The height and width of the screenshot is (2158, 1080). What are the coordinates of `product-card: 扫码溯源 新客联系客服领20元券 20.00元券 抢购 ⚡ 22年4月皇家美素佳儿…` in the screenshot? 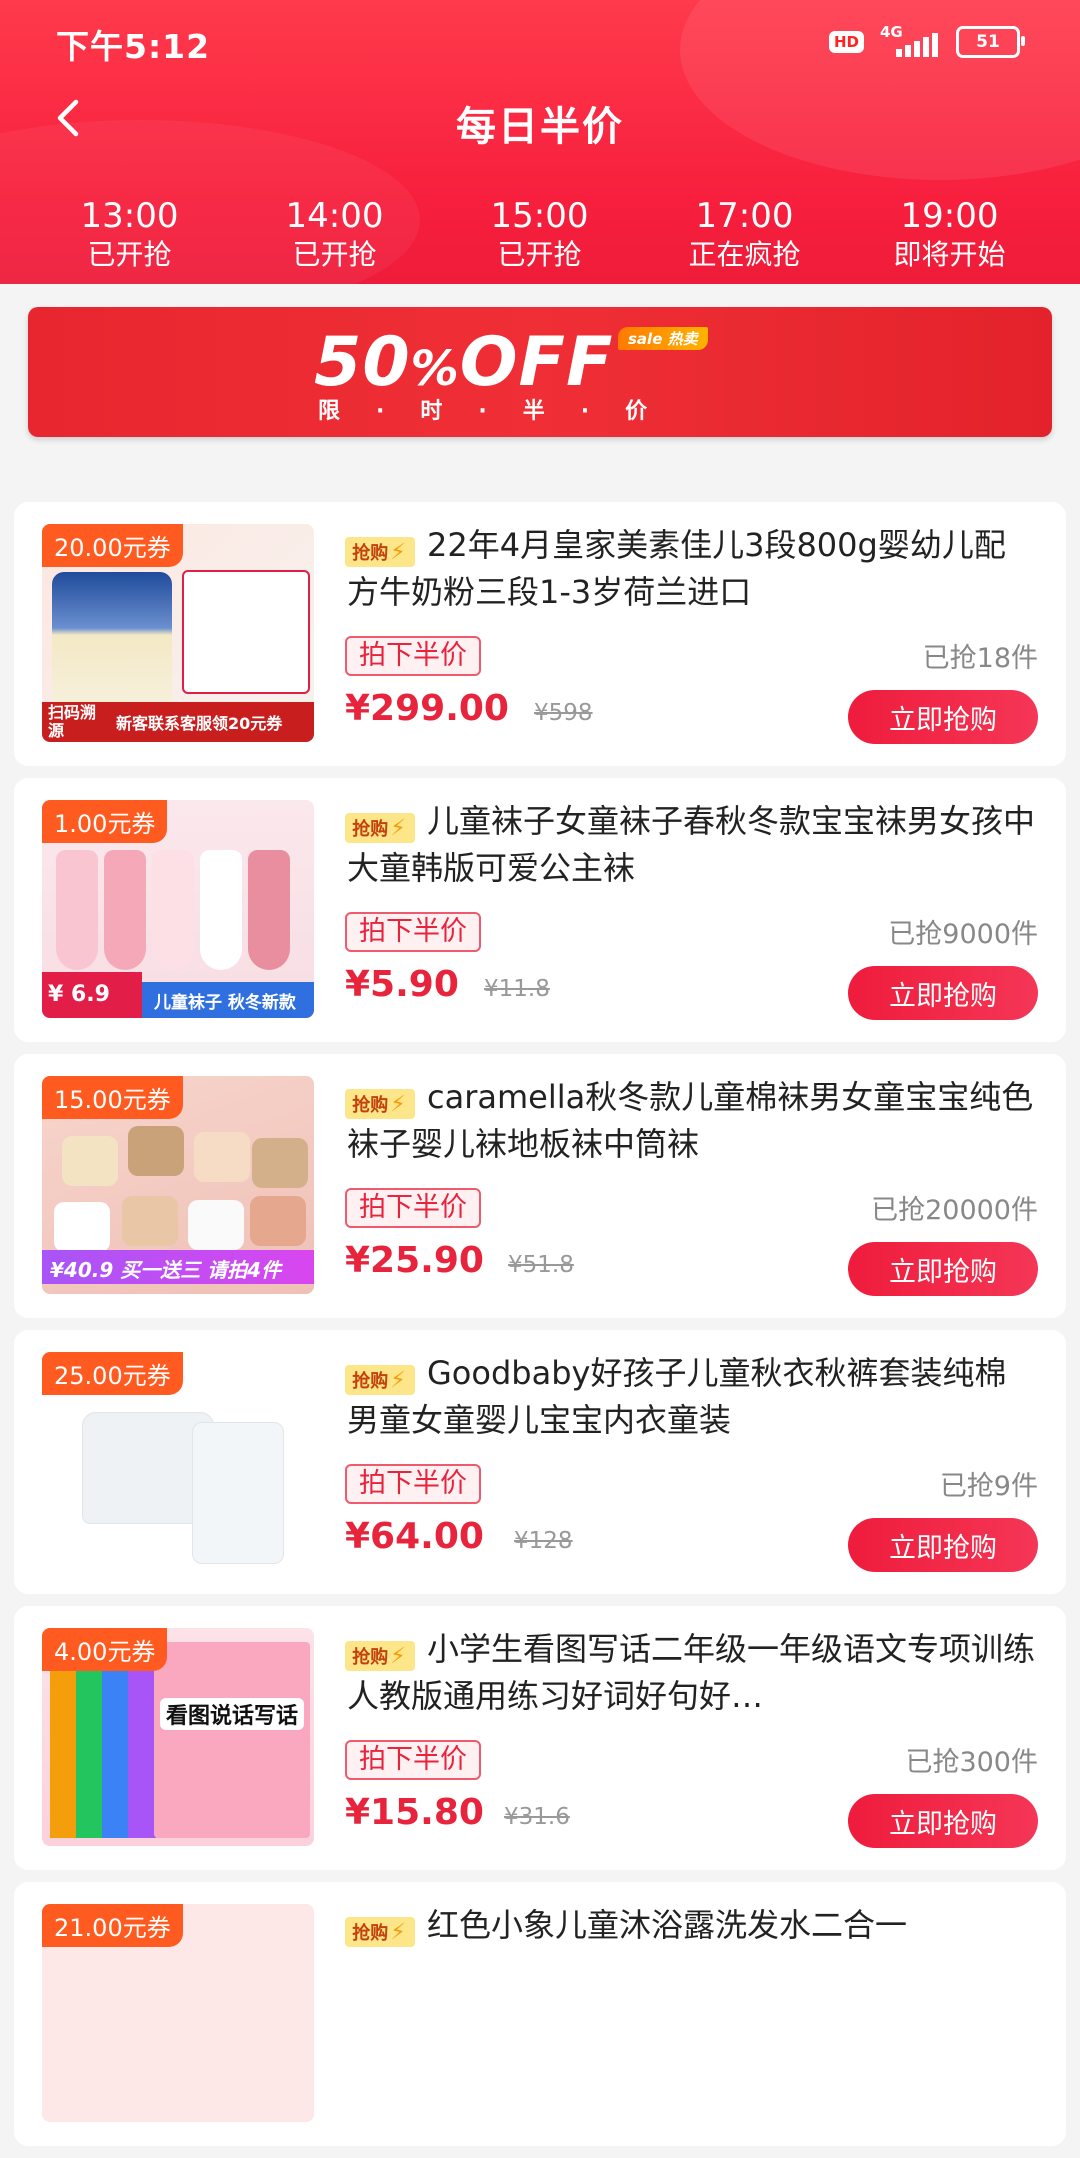 It's located at (540, 634).